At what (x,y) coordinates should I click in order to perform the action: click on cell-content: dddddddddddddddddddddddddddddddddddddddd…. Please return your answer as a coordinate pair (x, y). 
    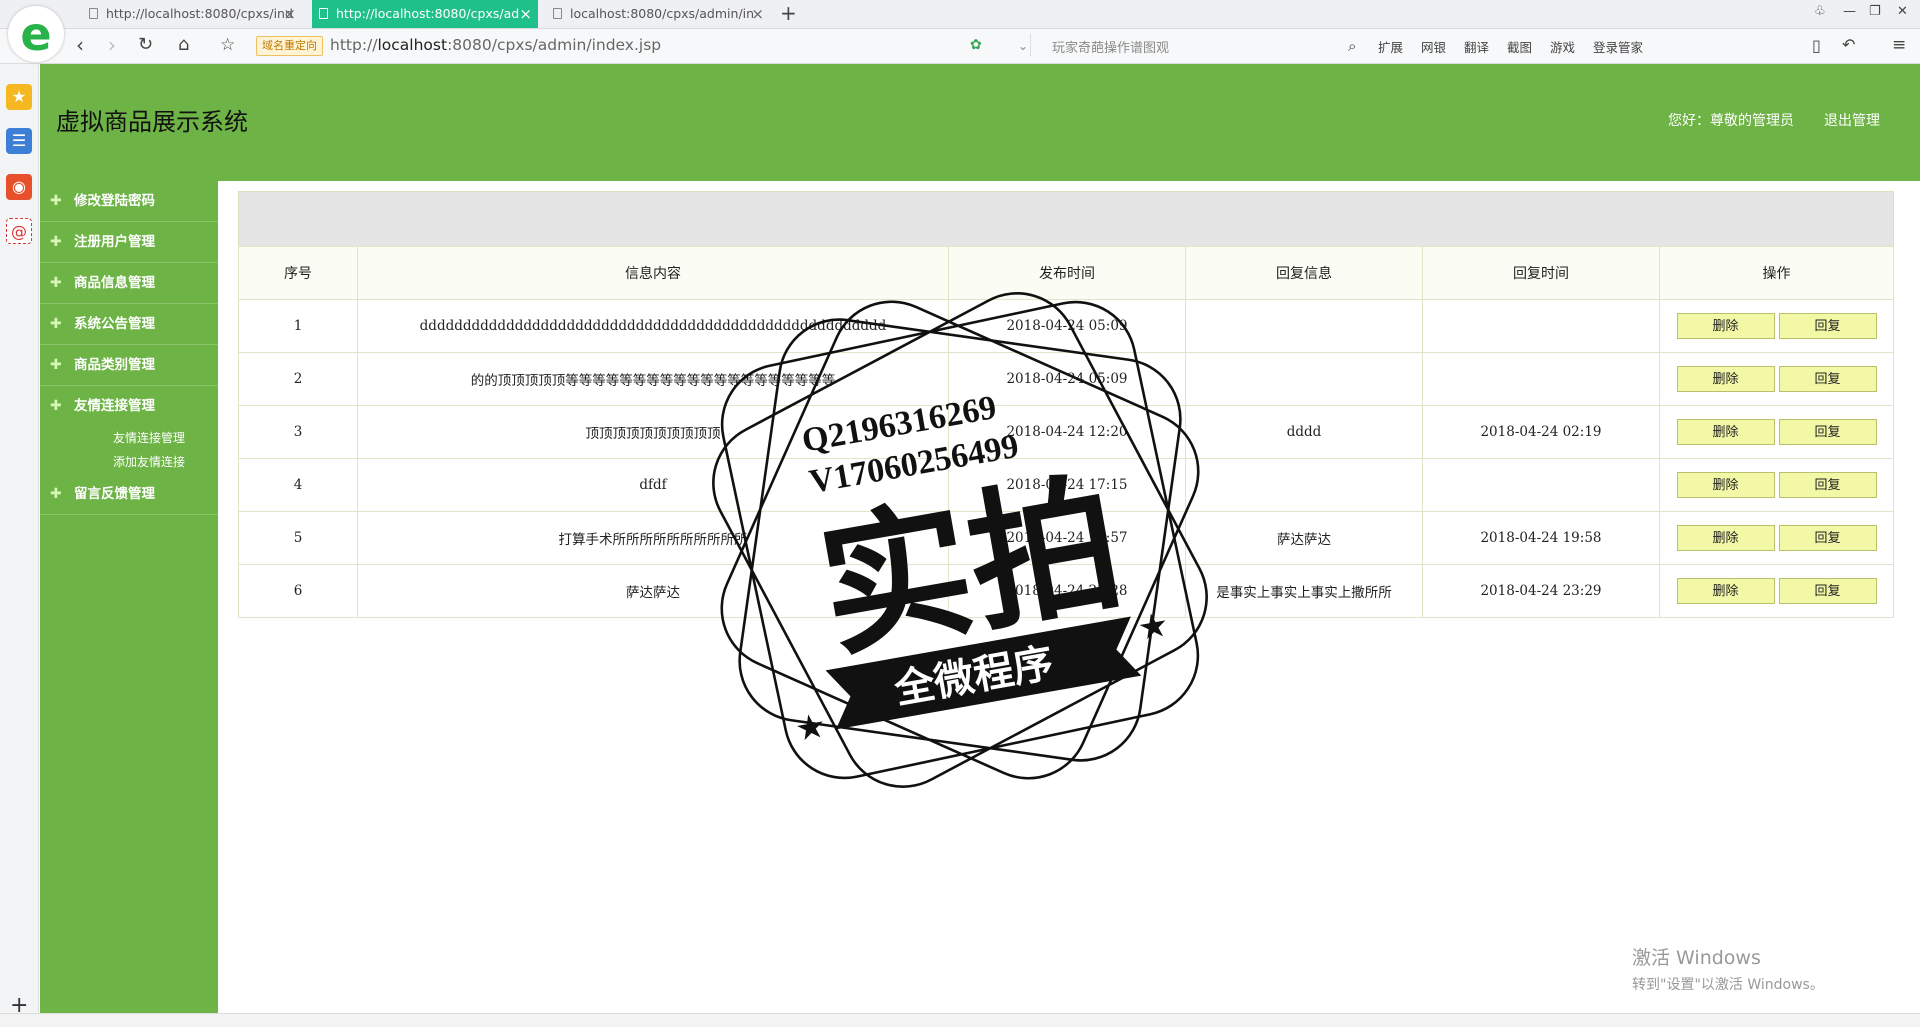
    Looking at the image, I should click on (653, 326).